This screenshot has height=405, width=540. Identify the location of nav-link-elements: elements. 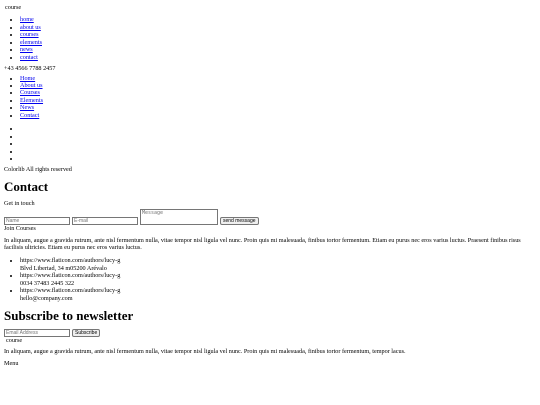
(31, 42).